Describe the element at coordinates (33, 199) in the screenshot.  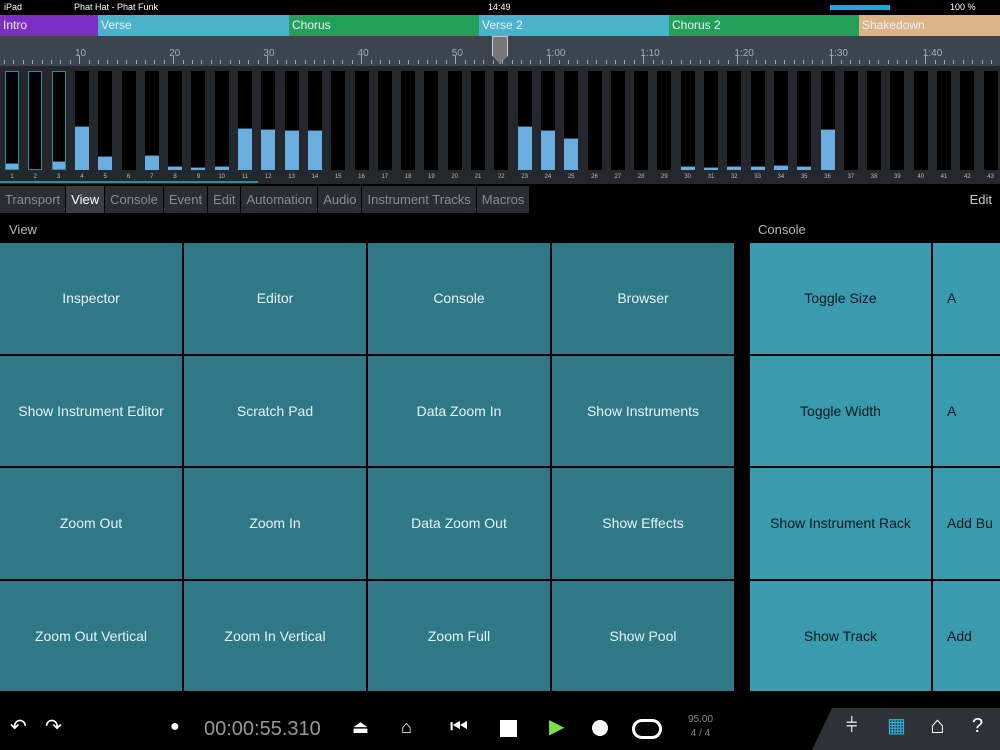
I see `tab-transport: Transport` at that location.